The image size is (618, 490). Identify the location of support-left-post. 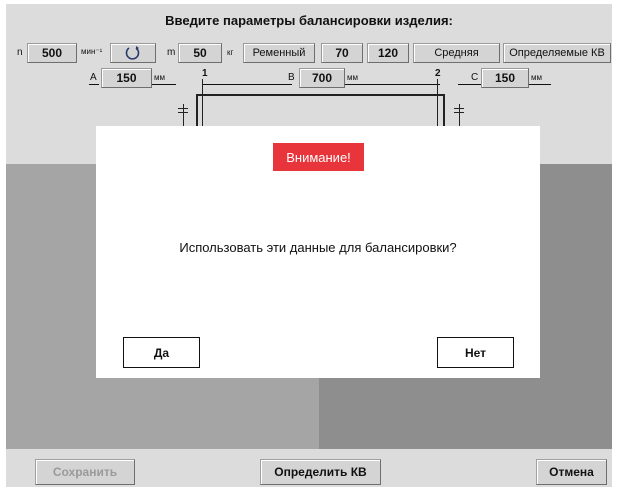
(183, 115).